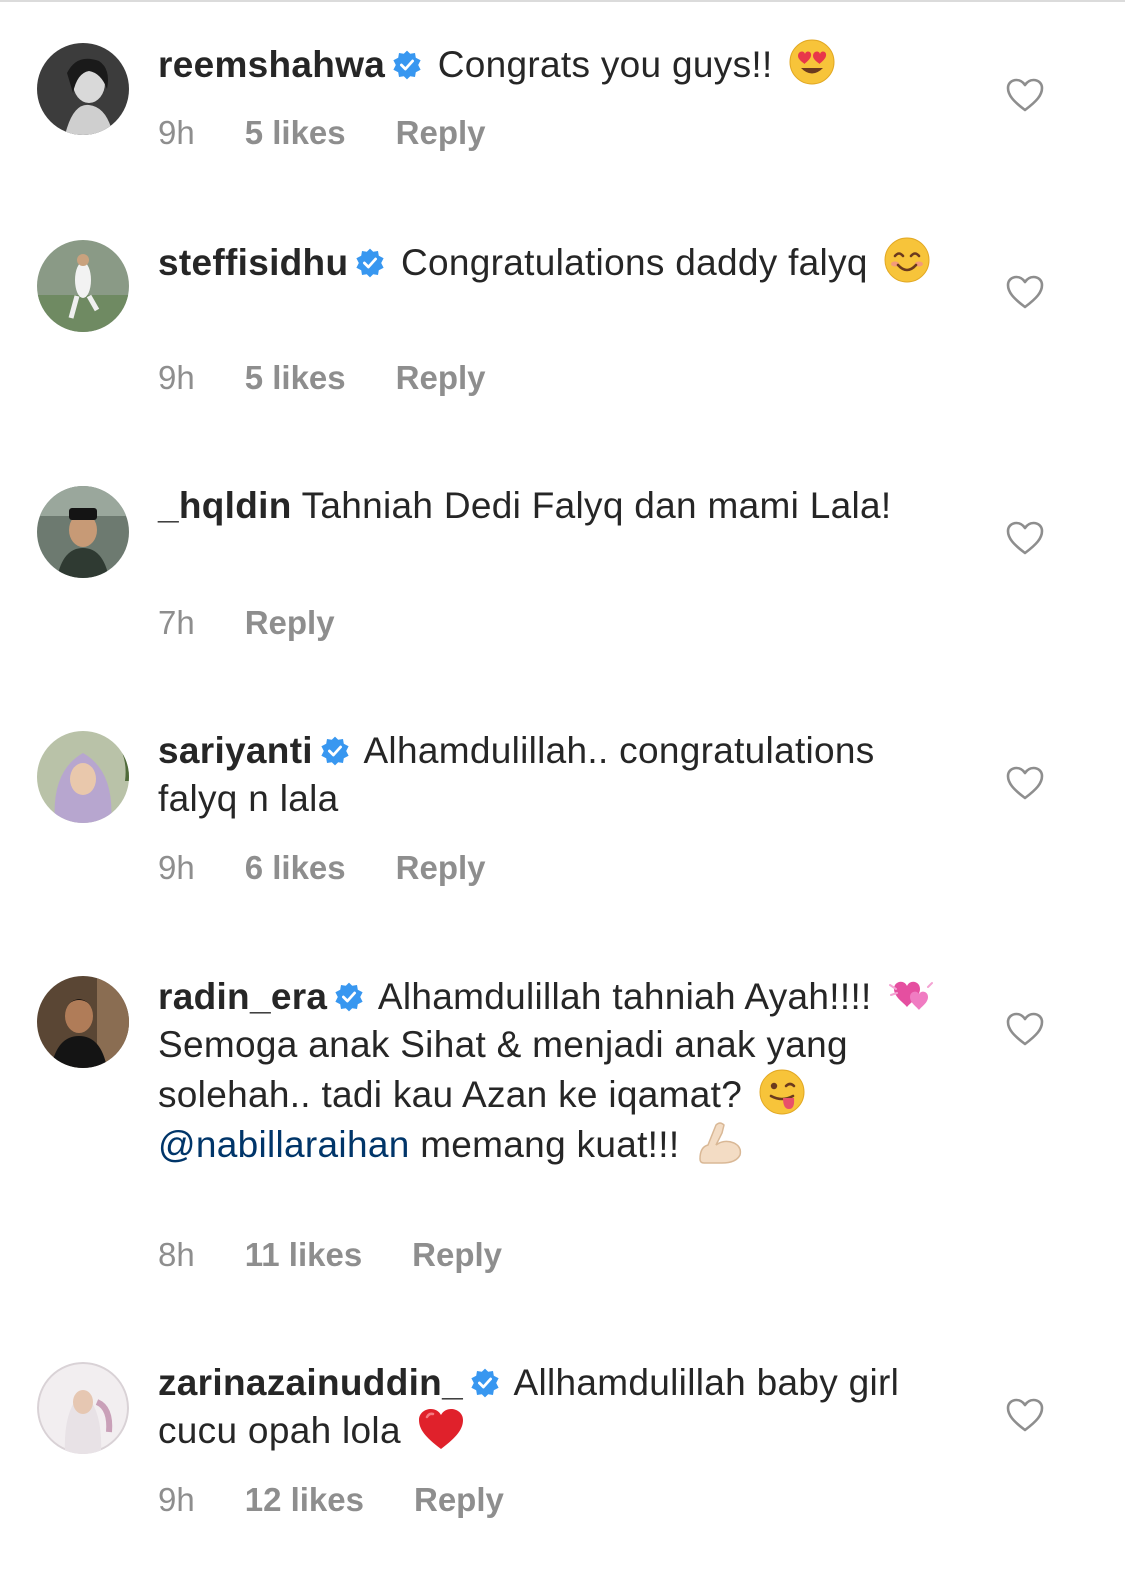 The width and height of the screenshot is (1125, 1592). What do you see at coordinates (242, 996) in the screenshot?
I see `username: radin_era` at bounding box center [242, 996].